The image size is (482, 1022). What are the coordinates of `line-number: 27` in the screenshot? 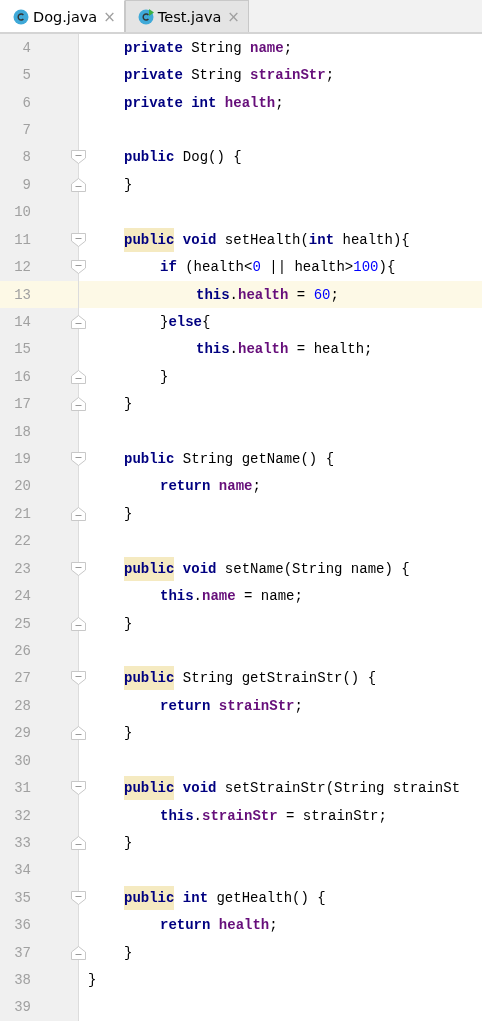 It's located at (22, 678).